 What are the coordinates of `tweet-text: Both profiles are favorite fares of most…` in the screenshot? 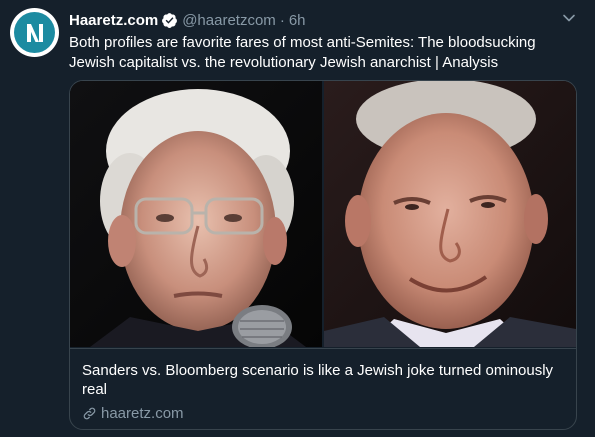 It's located at (302, 52).